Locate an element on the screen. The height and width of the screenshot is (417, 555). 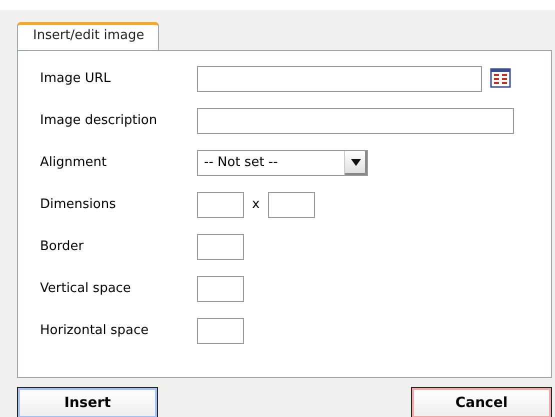
caret-icon is located at coordinates (356, 162).